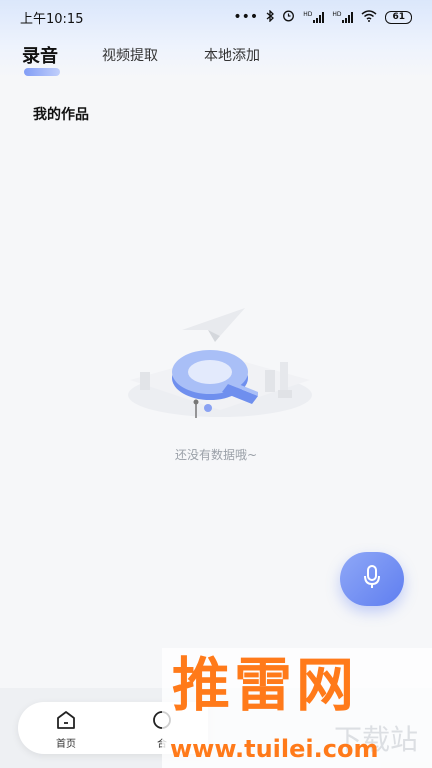 This screenshot has height=768, width=432. What do you see at coordinates (164, 57) in the screenshot?
I see `top-tabs: 录音 视频提取 本地添加` at bounding box center [164, 57].